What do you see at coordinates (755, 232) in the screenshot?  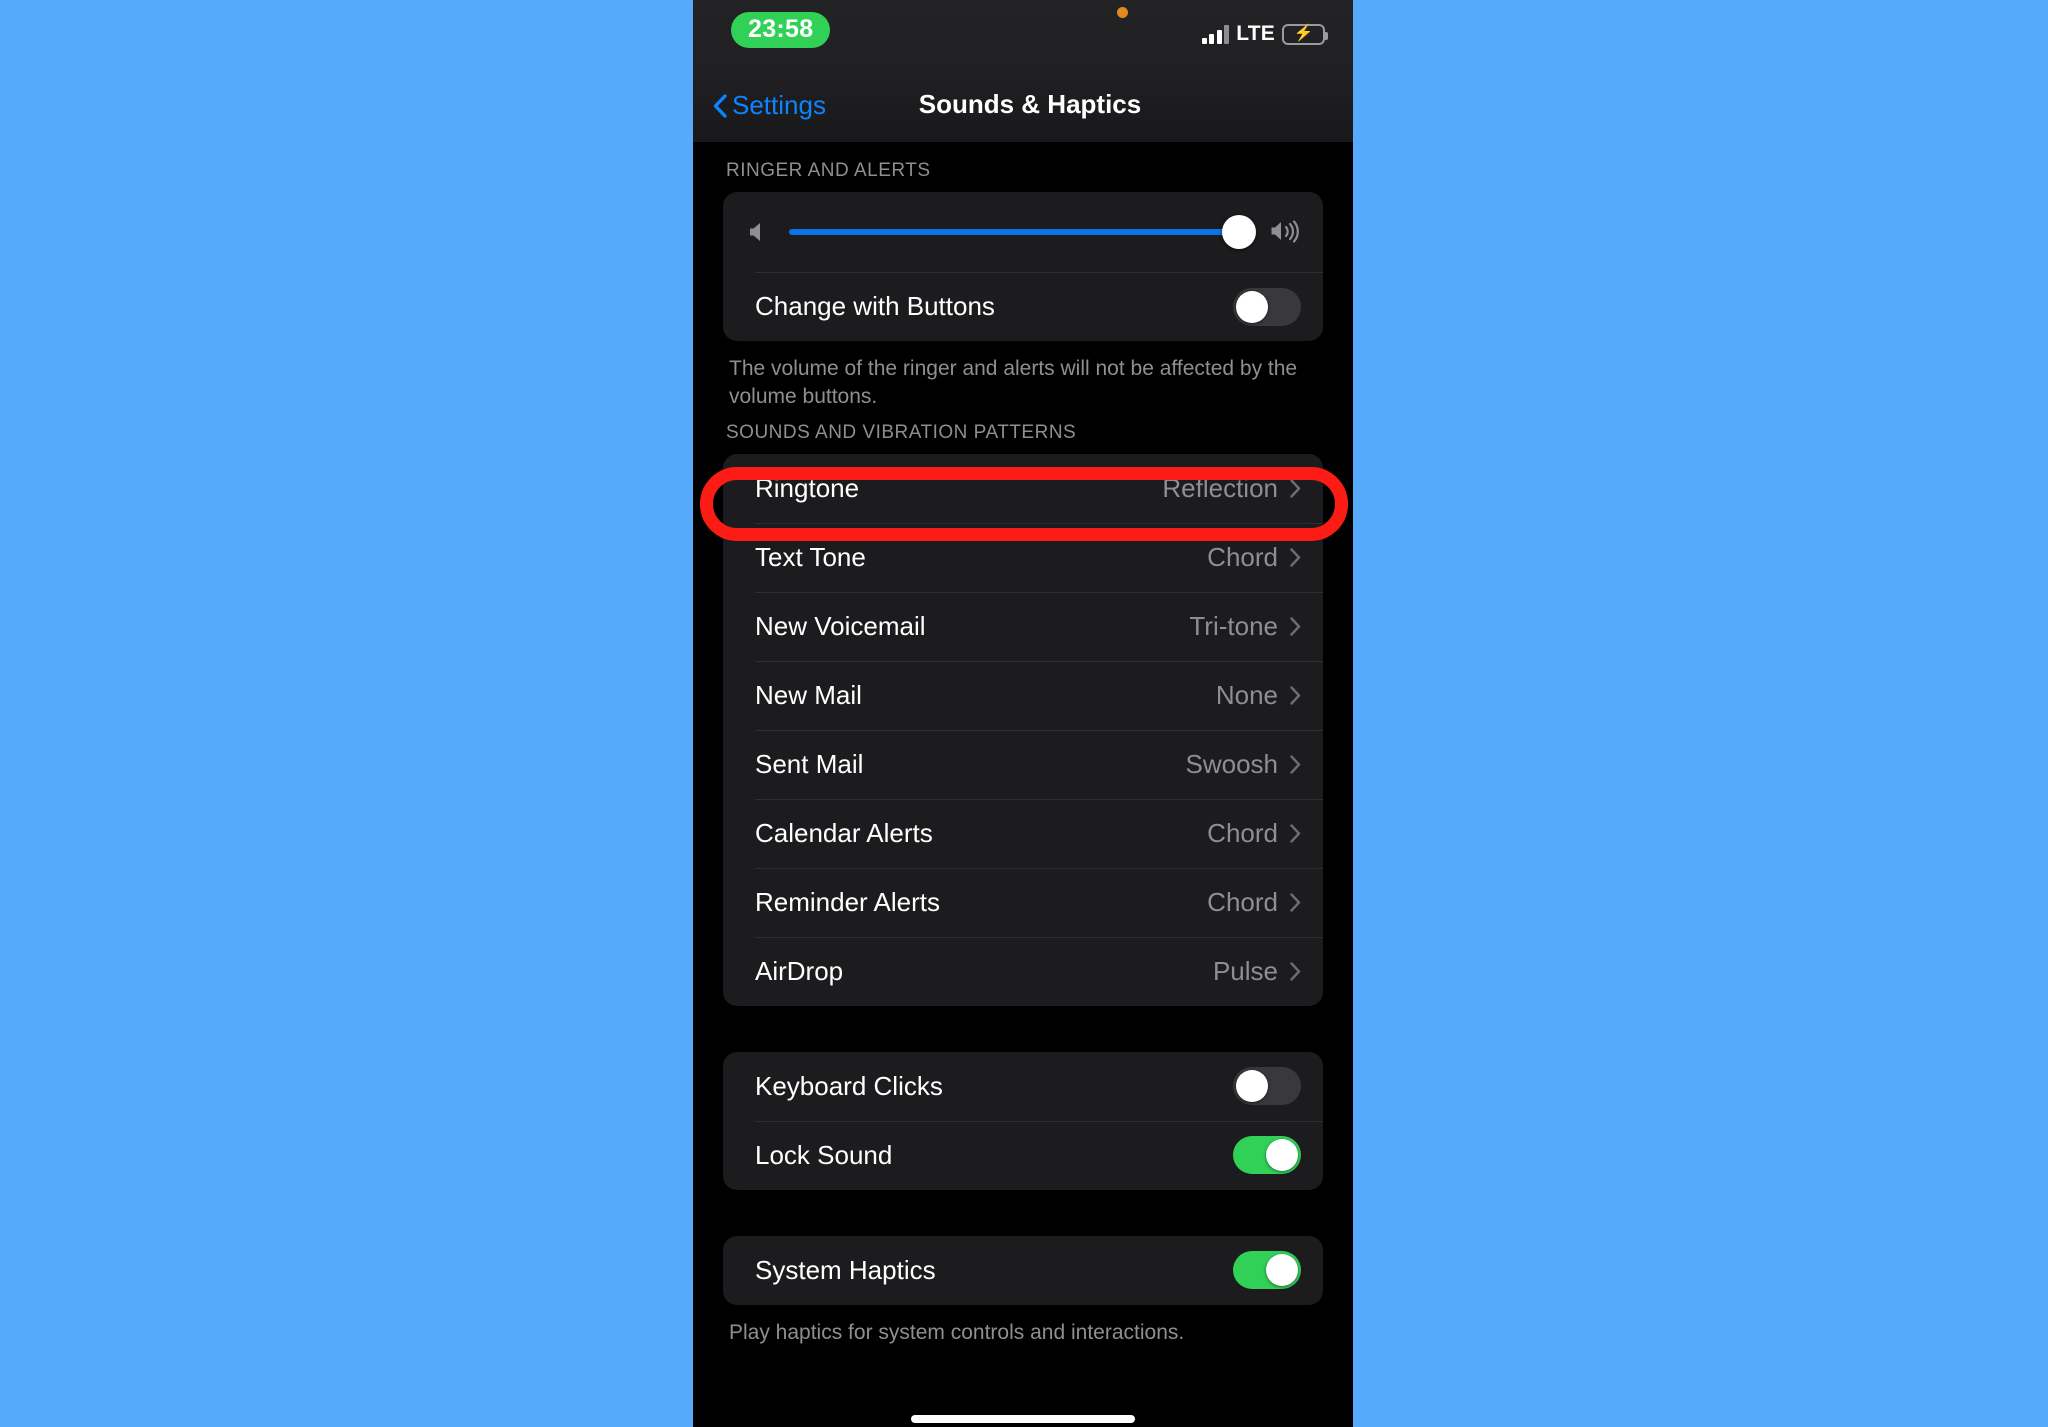 I see `speaker-low-icon` at bounding box center [755, 232].